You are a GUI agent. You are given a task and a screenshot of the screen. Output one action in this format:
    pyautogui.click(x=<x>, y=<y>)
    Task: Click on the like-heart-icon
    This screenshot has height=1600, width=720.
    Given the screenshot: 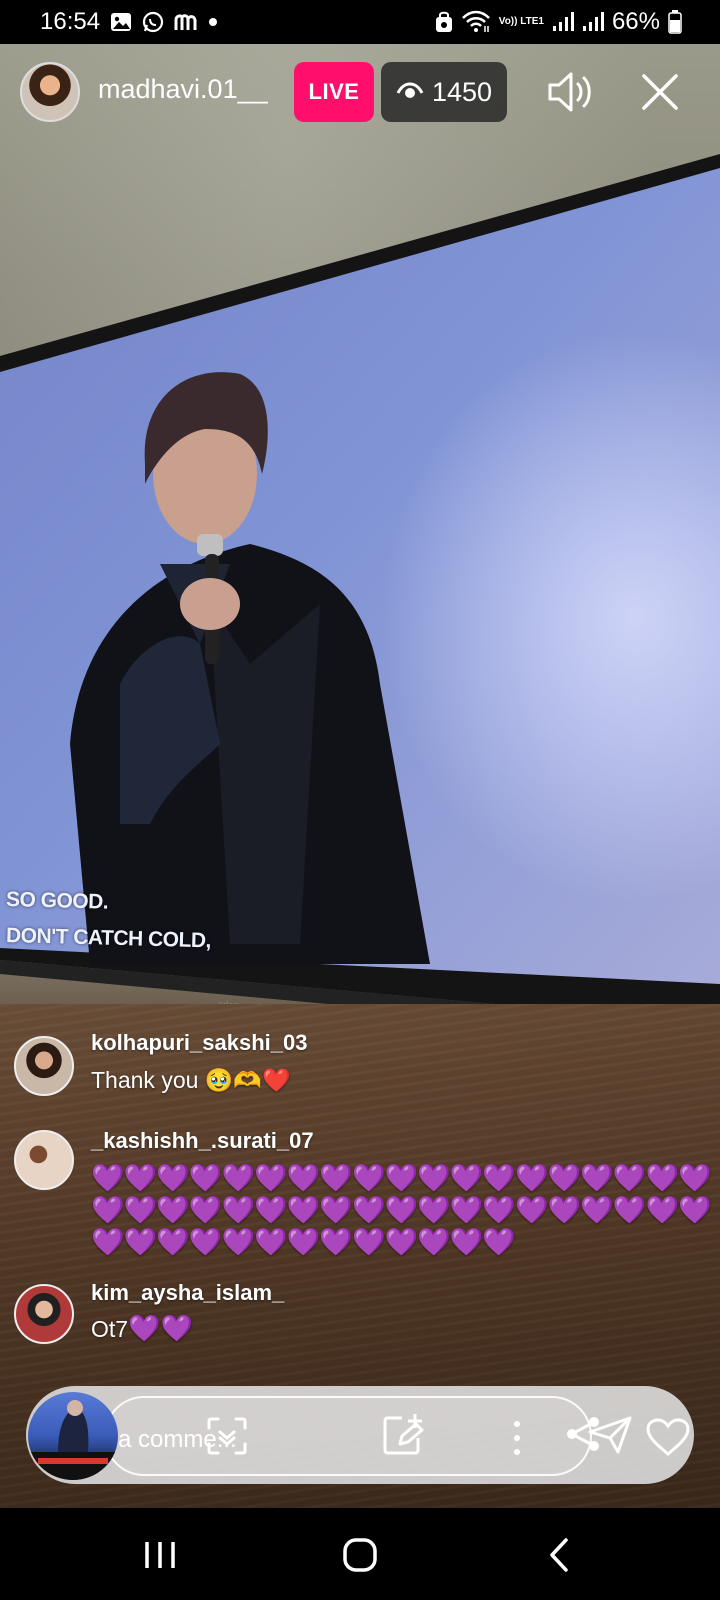 What is the action you would take?
    pyautogui.click(x=668, y=1439)
    